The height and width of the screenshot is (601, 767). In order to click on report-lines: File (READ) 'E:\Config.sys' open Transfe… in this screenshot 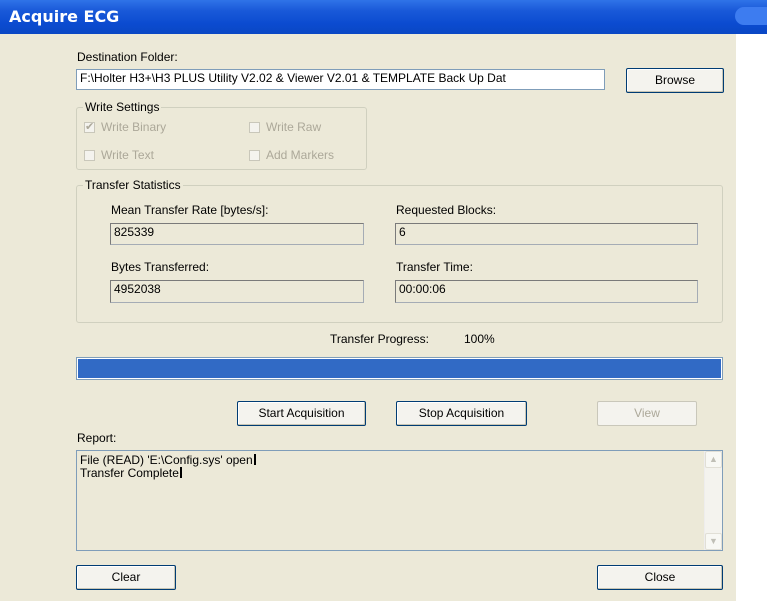, I will do `click(168, 467)`.